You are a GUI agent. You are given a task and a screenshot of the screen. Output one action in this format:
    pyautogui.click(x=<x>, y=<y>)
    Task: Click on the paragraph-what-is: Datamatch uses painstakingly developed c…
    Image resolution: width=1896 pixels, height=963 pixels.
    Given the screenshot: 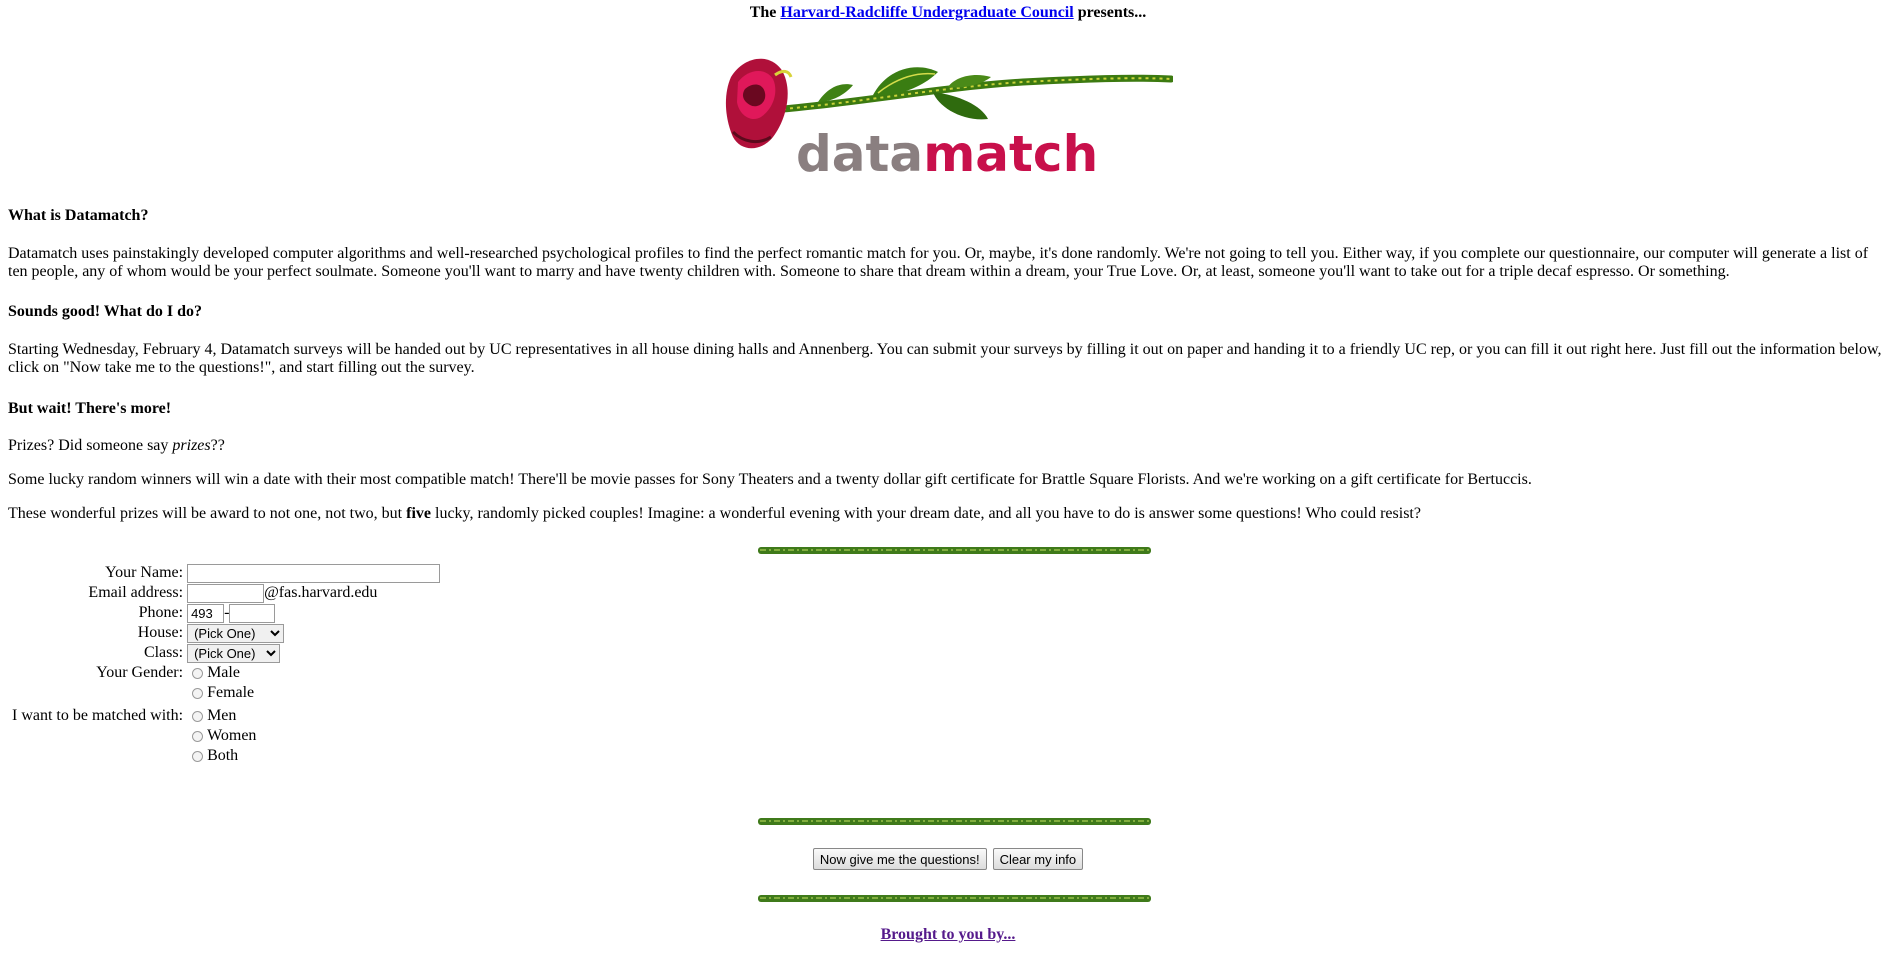 What is the action you would take?
    pyautogui.click(x=938, y=262)
    